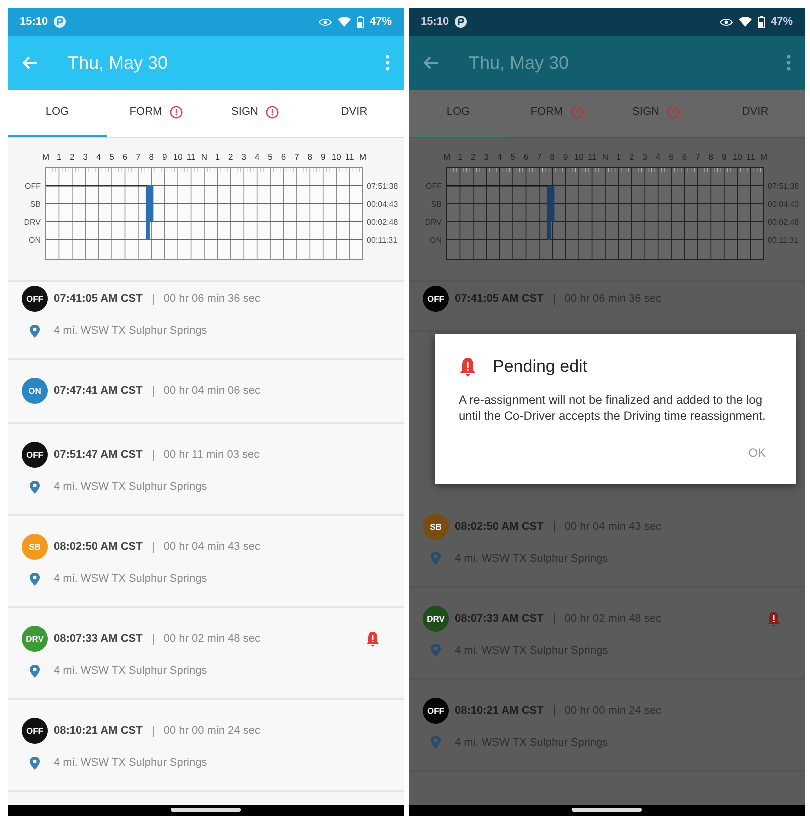  What do you see at coordinates (212, 731) in the screenshot?
I see `event-duration: 00 hr 00 min 24 sec` at bounding box center [212, 731].